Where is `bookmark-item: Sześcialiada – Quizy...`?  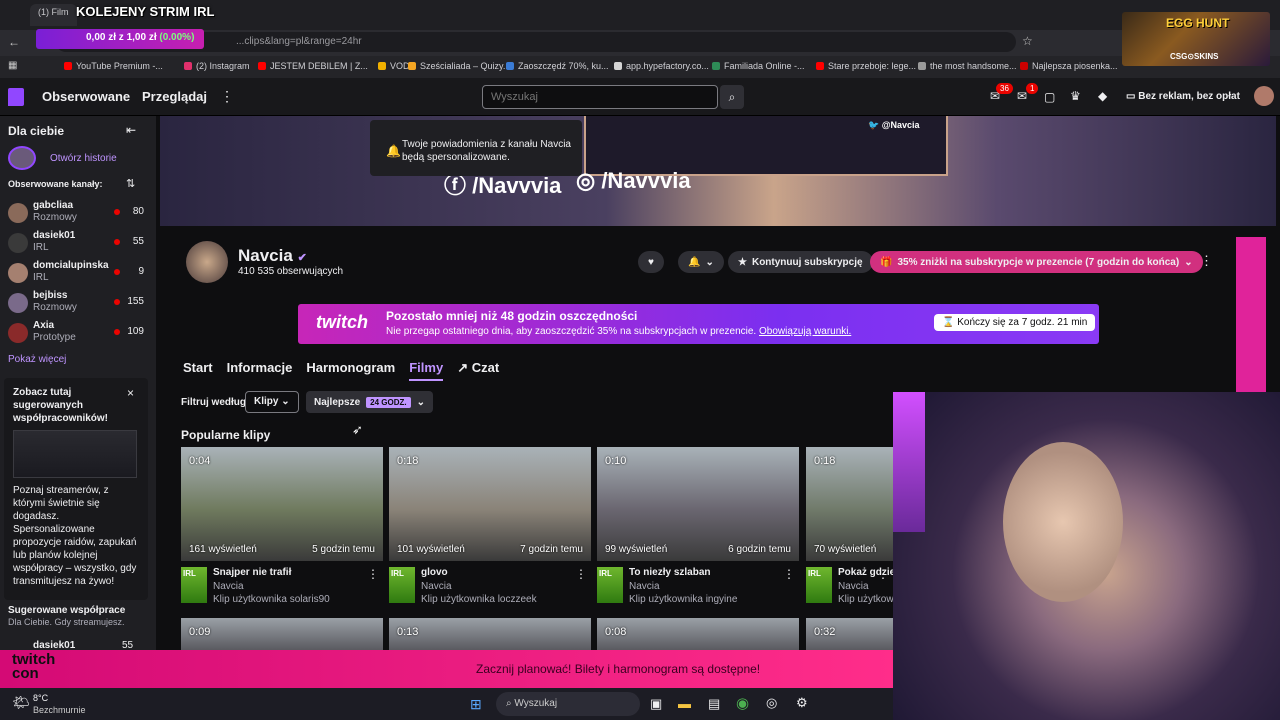 bookmark-item: Sześcialiada – Quizy... is located at coordinates (459, 66).